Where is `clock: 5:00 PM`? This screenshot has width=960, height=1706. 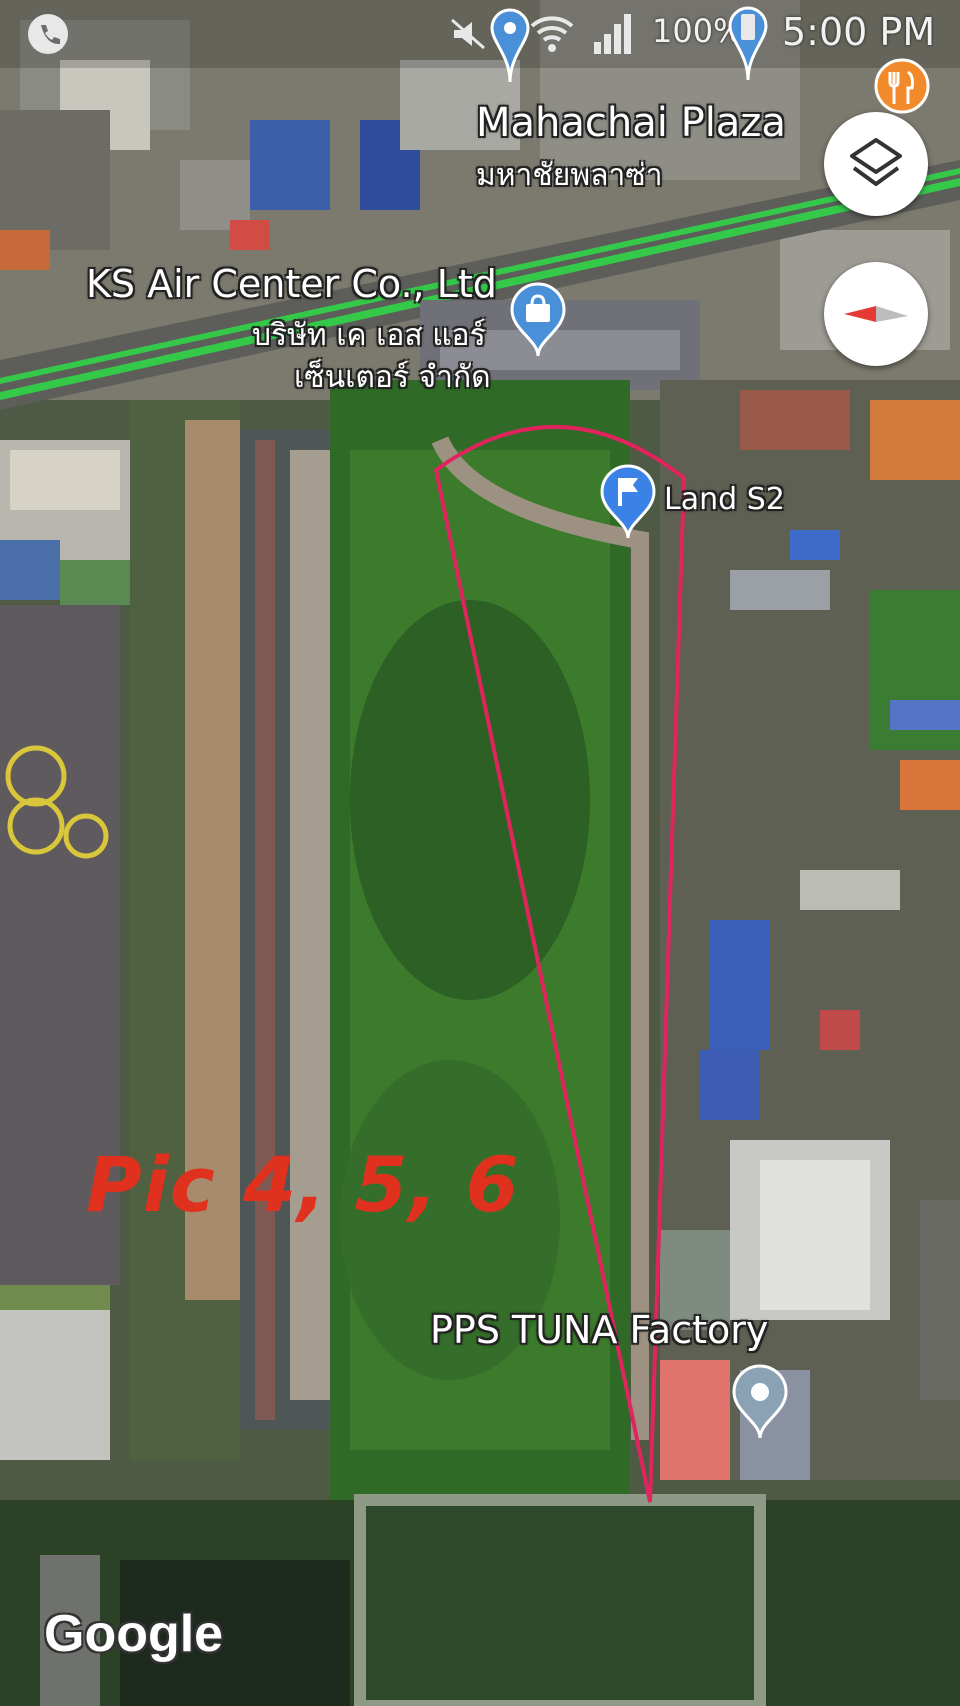
clock: 5:00 PM is located at coordinates (859, 32).